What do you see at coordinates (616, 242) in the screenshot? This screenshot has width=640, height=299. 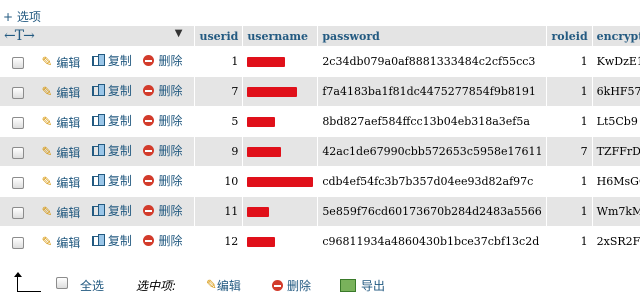 I see `cell-encrypt: 2xSR2F` at bounding box center [616, 242].